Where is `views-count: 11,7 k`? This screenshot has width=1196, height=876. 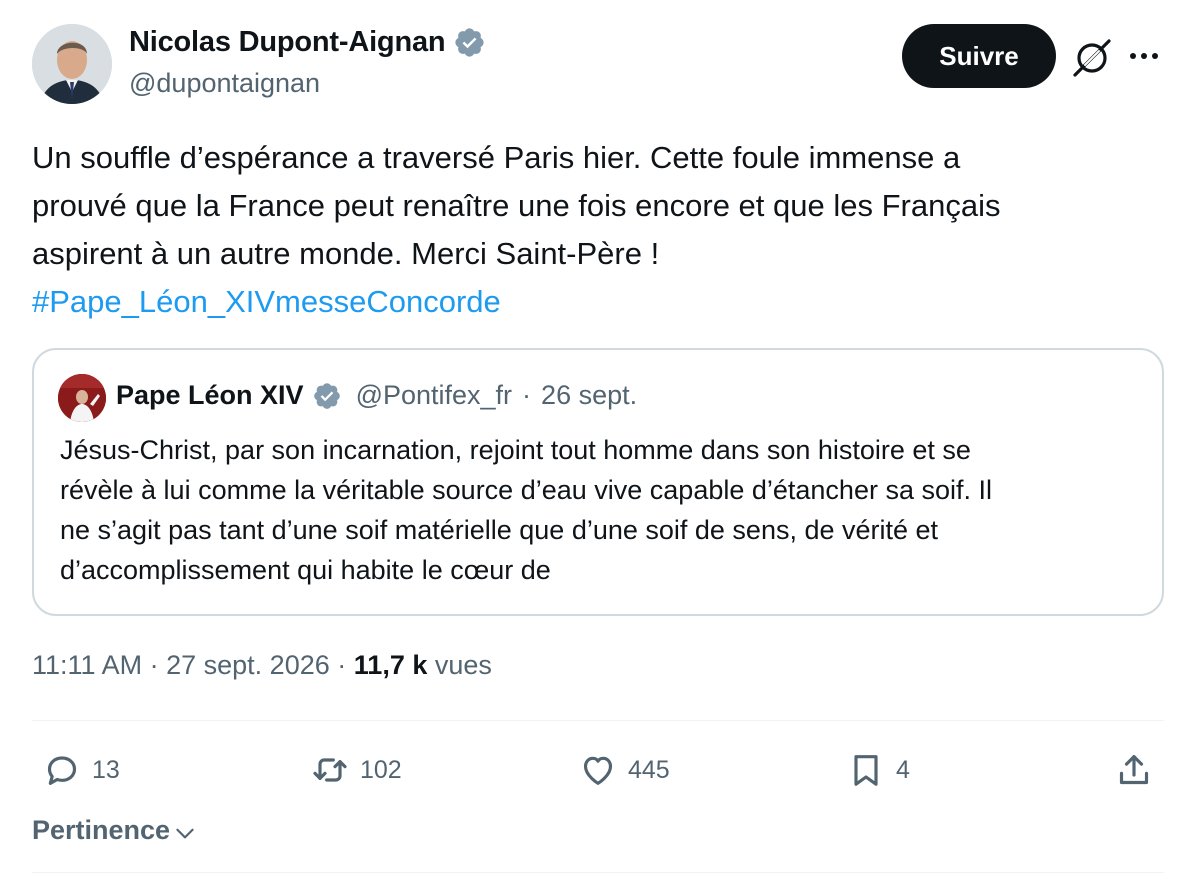
views-count: 11,7 k is located at coordinates (391, 665).